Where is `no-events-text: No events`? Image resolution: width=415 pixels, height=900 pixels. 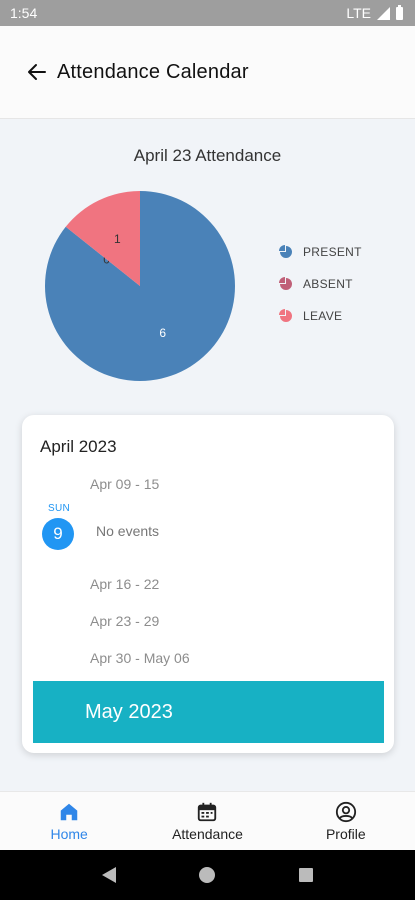 no-events-text: No events is located at coordinates (128, 531).